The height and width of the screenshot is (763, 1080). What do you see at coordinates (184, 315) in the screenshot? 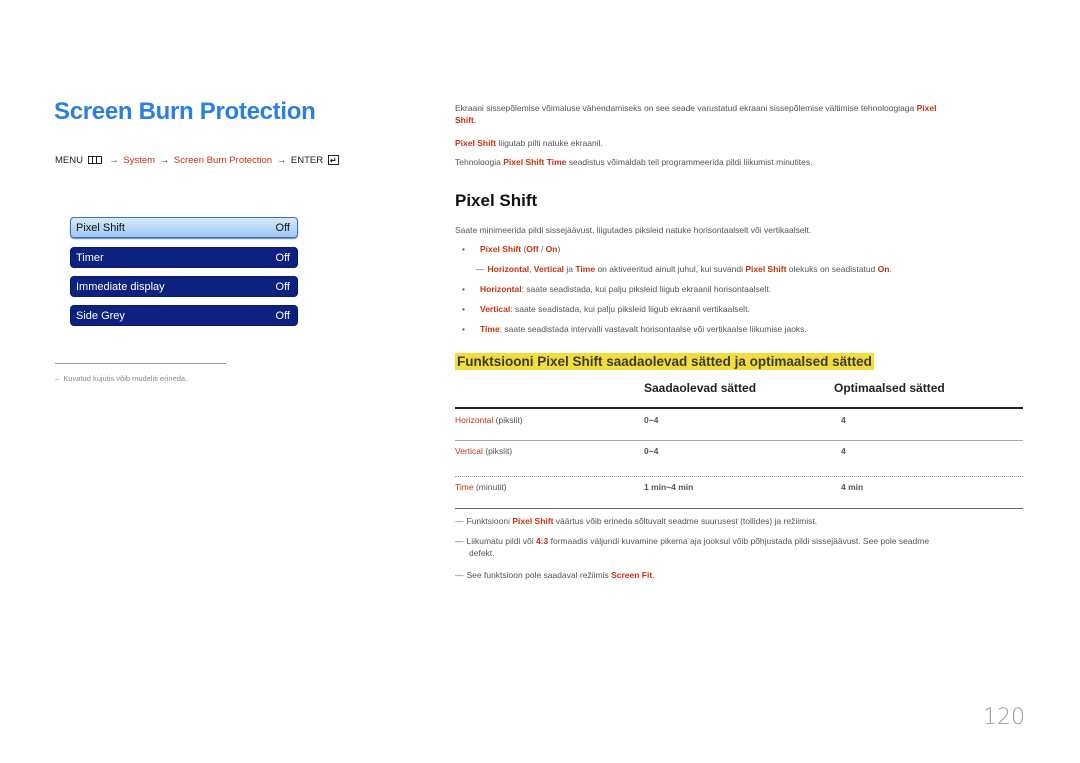
I see `osd-item-side-grey: Side Grey Off` at bounding box center [184, 315].